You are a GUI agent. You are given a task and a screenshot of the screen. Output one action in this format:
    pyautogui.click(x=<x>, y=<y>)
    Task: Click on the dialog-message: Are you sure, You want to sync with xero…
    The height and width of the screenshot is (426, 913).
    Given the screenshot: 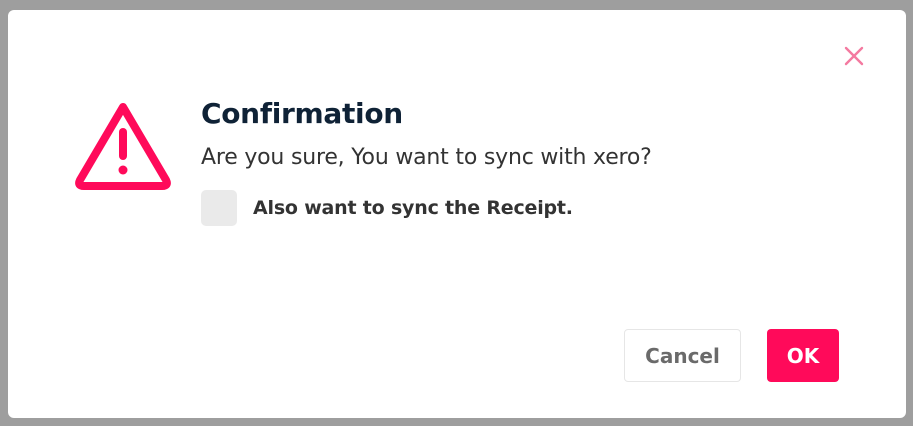 What is the action you would take?
    pyautogui.click(x=426, y=157)
    